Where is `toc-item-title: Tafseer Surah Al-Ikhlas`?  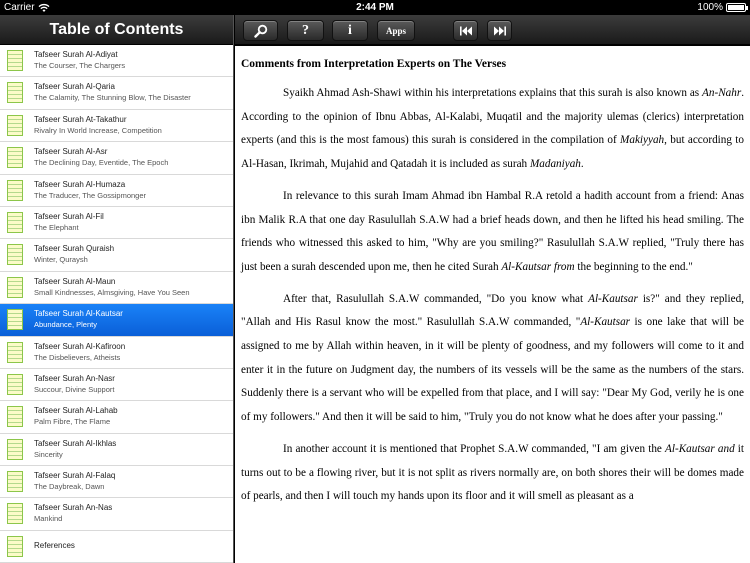 toc-item-title: Tafseer Surah Al-Ikhlas is located at coordinates (75, 443).